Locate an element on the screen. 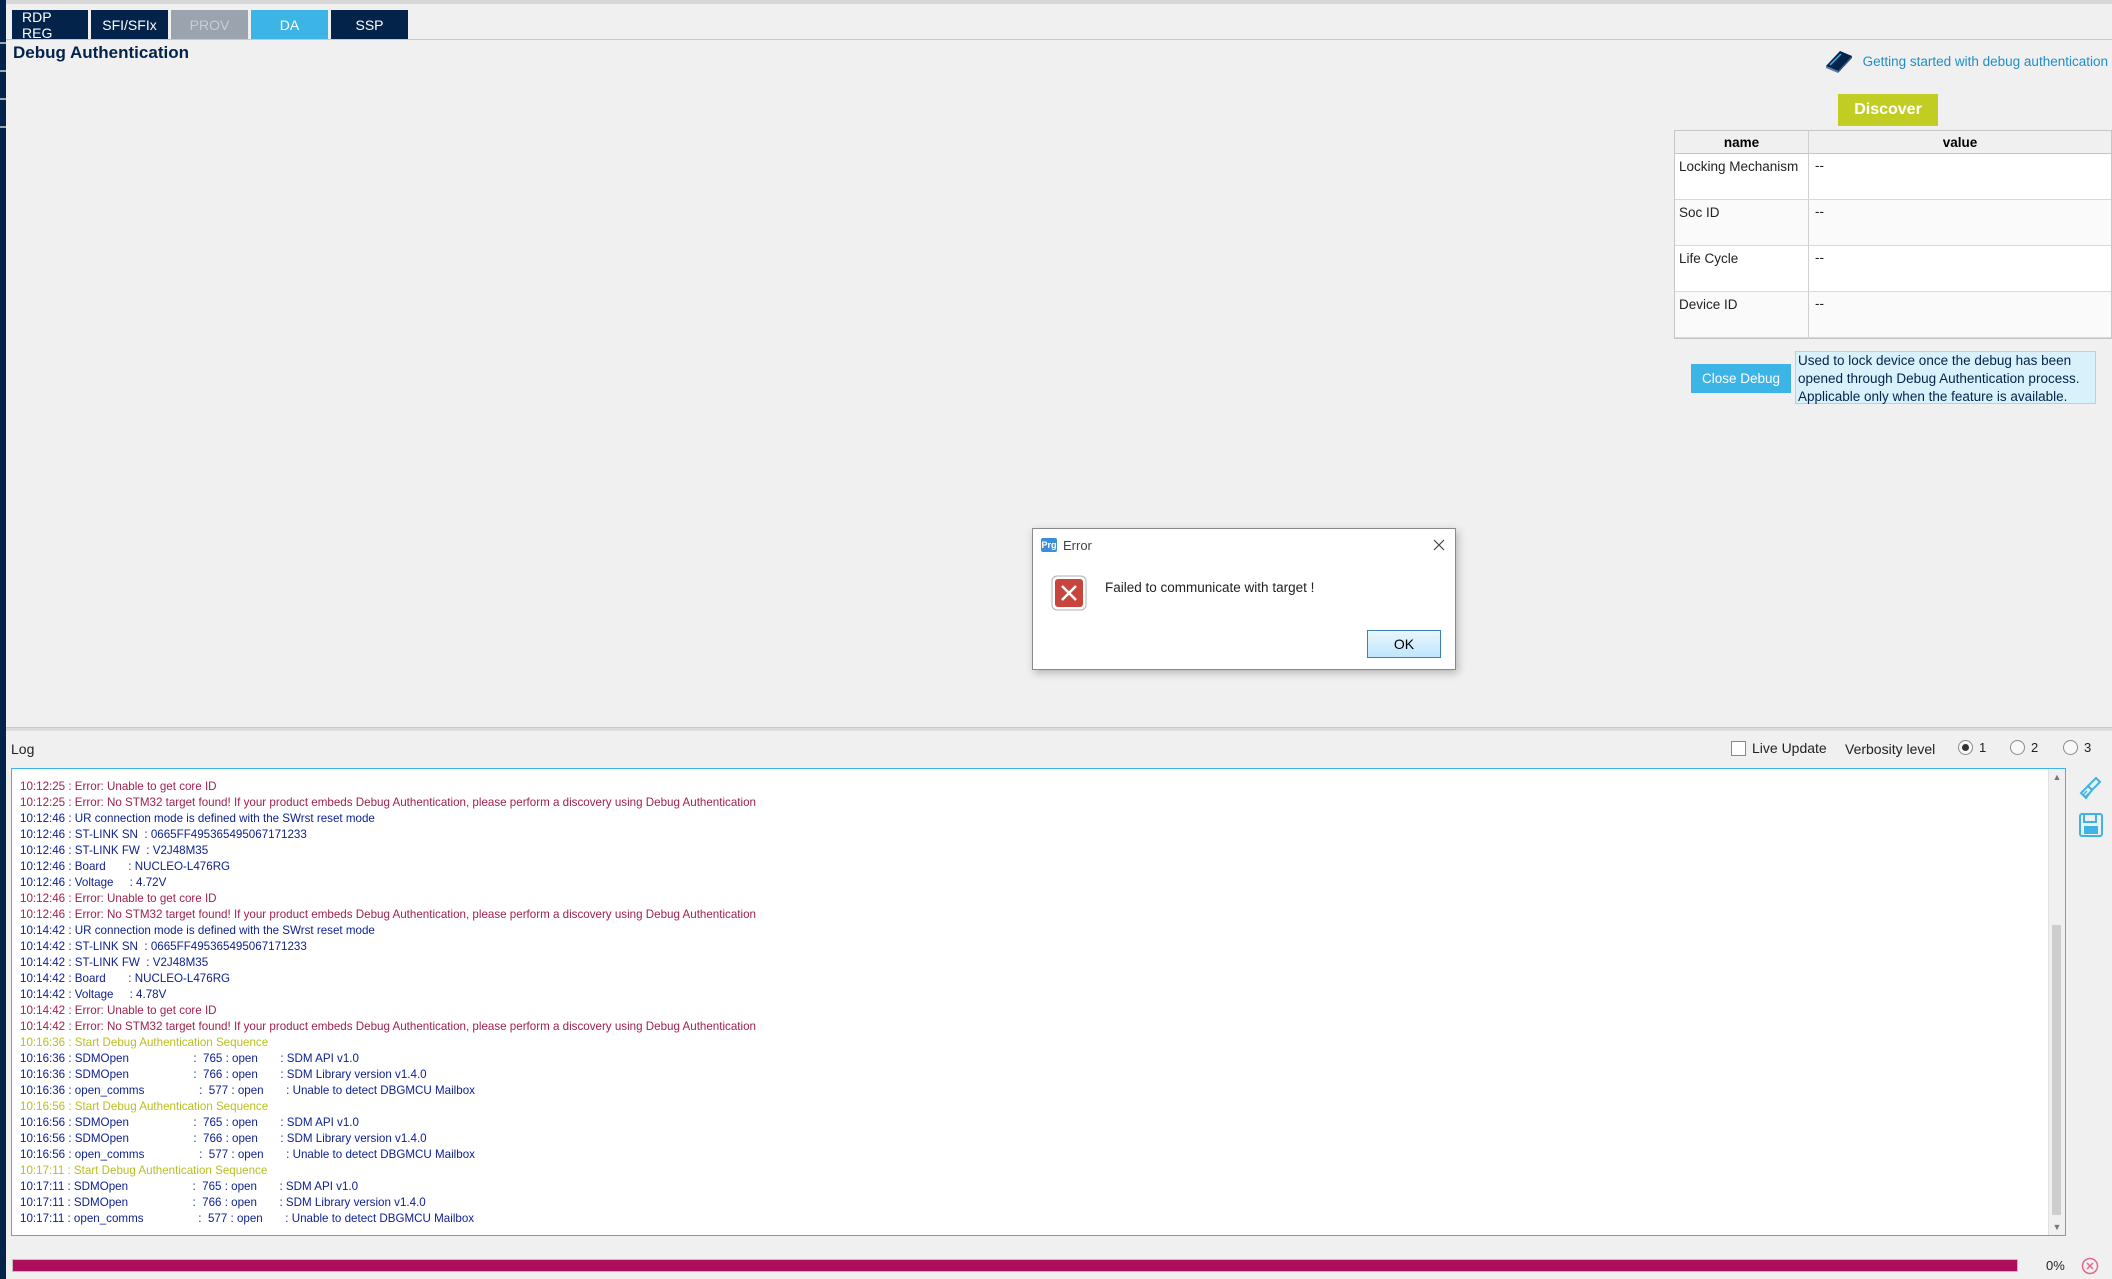 This screenshot has width=2112, height=1279. verbosity-radio-2: 2 is located at coordinates (2024, 747).